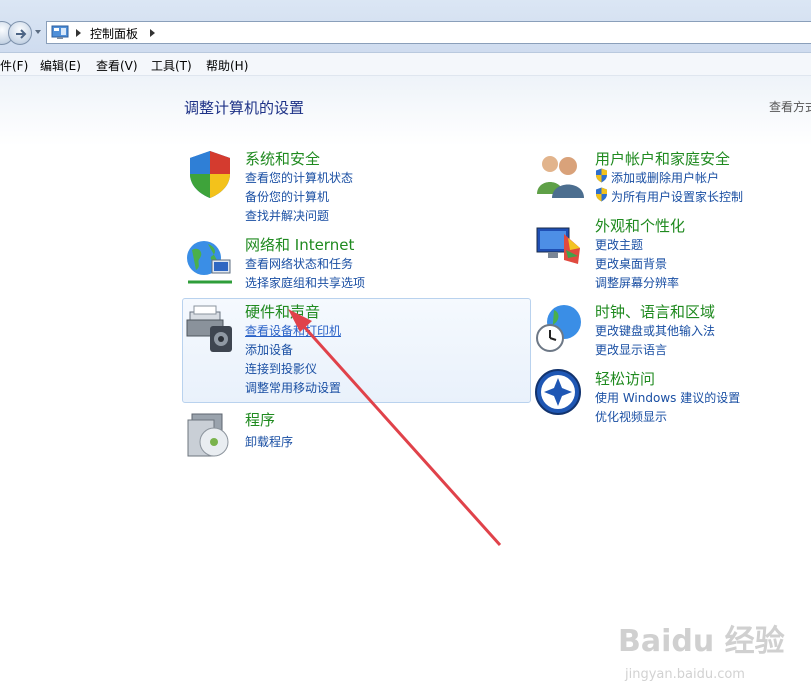 Image resolution: width=811 pixels, height=682 pixels. Describe the element at coordinates (395, 428) in the screenshot. I see `annotation-arrow` at that location.